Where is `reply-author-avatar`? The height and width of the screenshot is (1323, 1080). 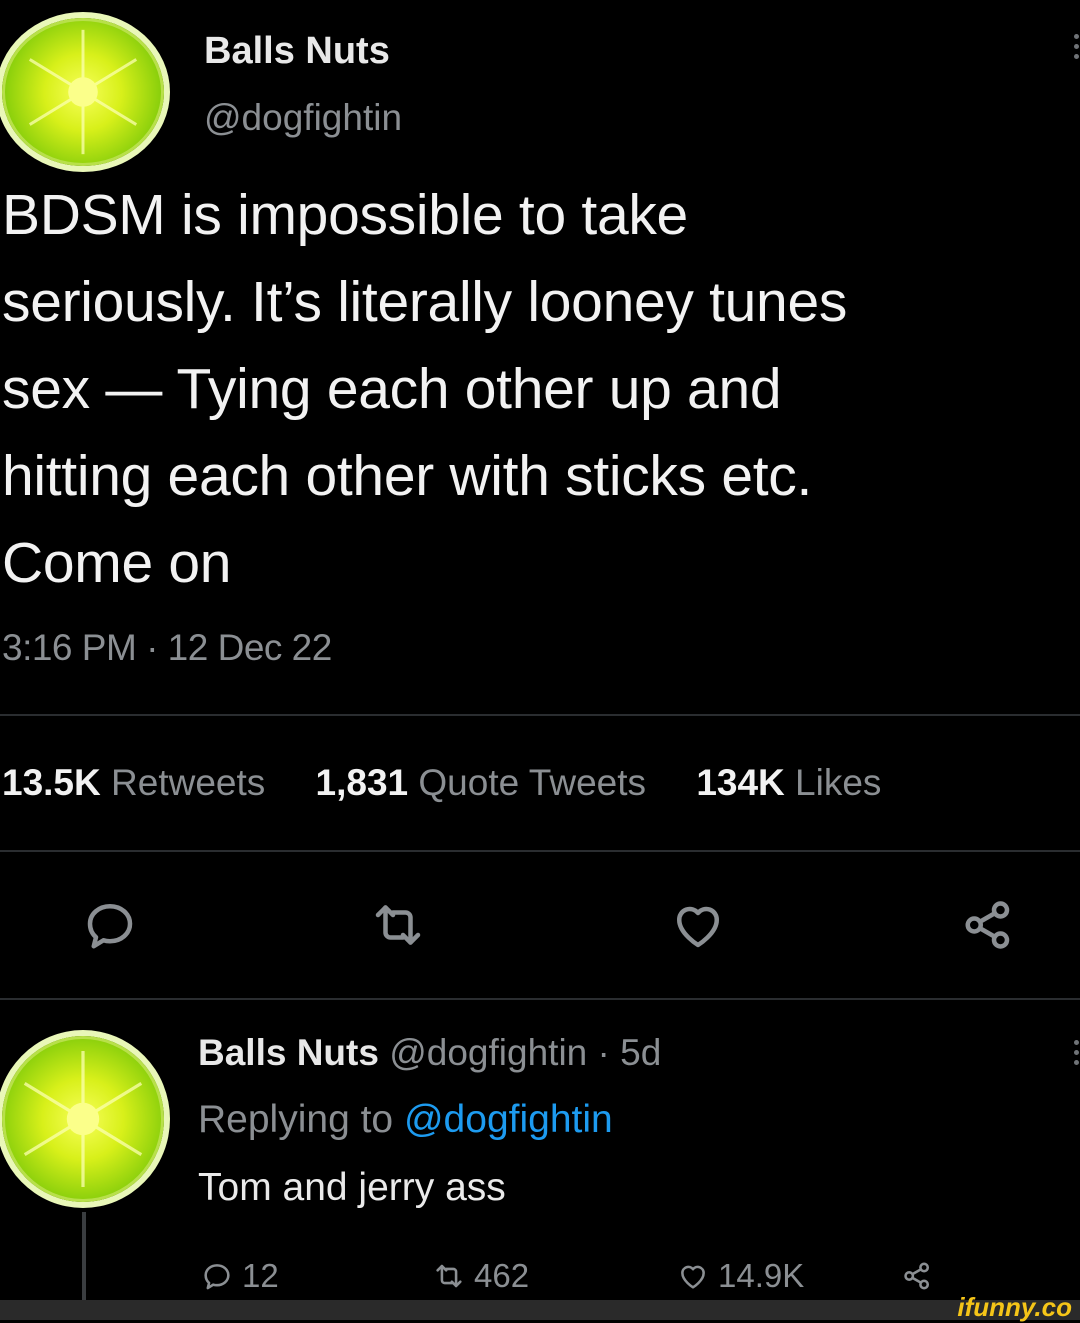
reply-author-avatar is located at coordinates (83, 1119).